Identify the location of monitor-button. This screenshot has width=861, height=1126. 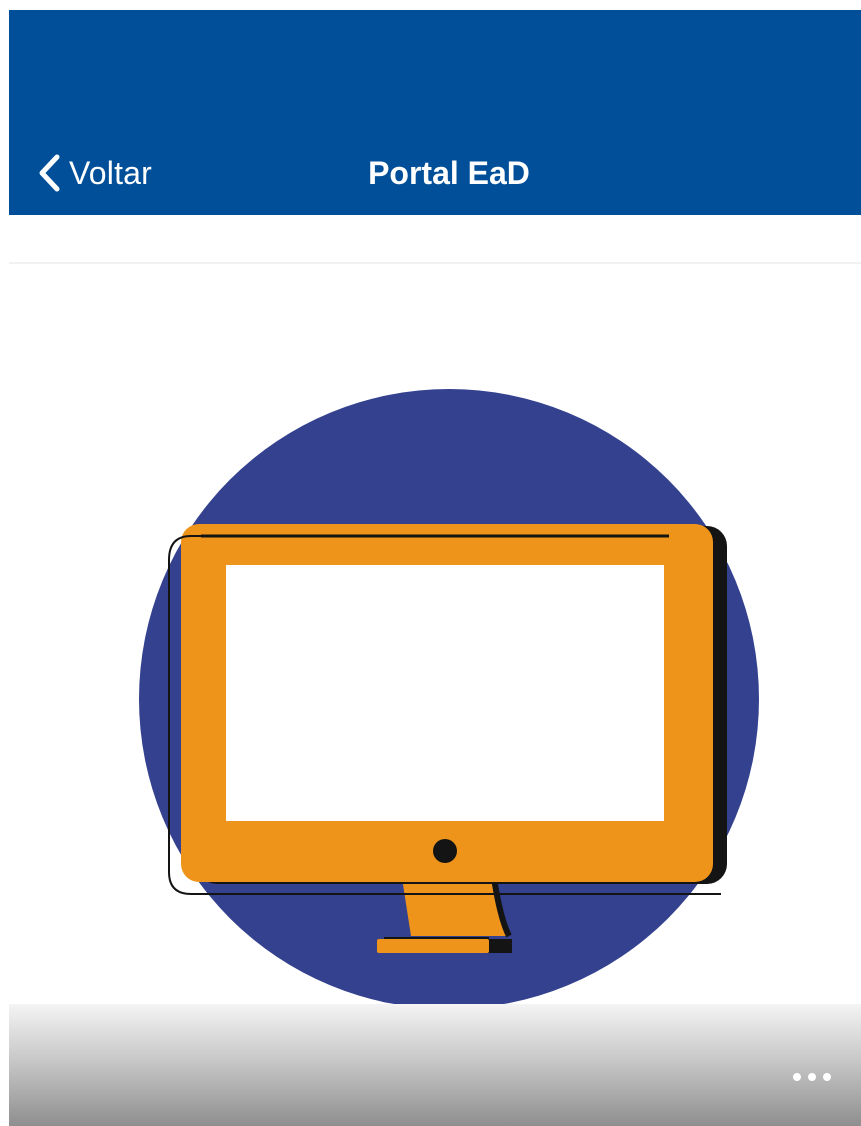
(445, 851).